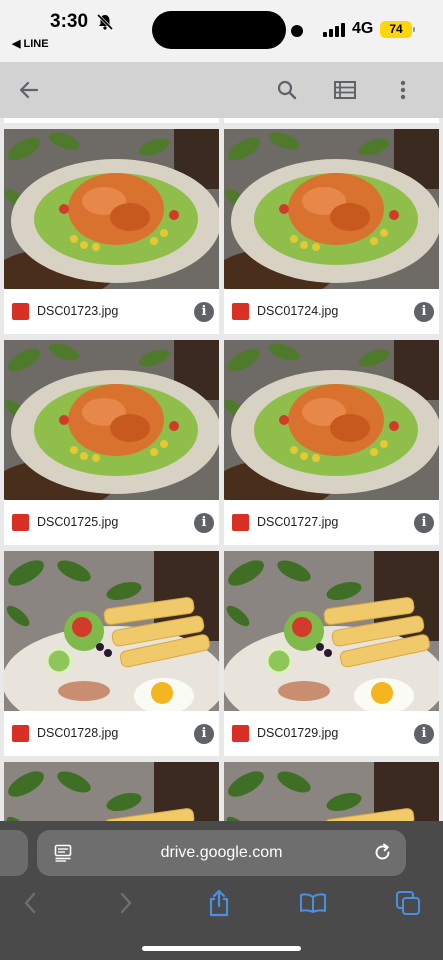 The width and height of the screenshot is (443, 960). I want to click on file-card: DSC01725.jpg i, so click(111, 442).